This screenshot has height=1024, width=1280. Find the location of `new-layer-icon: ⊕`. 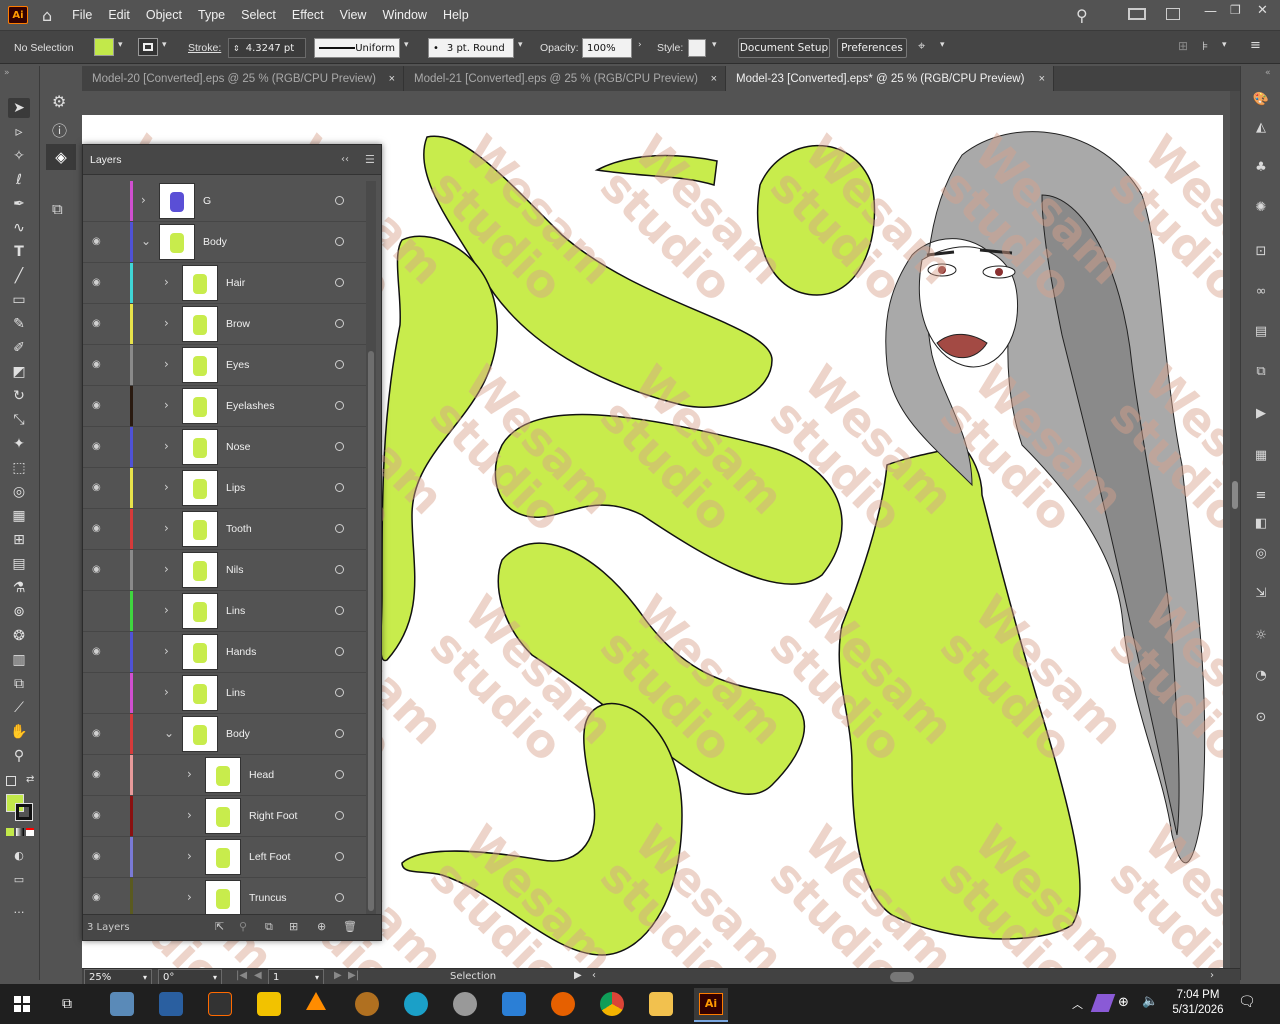

new-layer-icon: ⊕ is located at coordinates (321, 926).